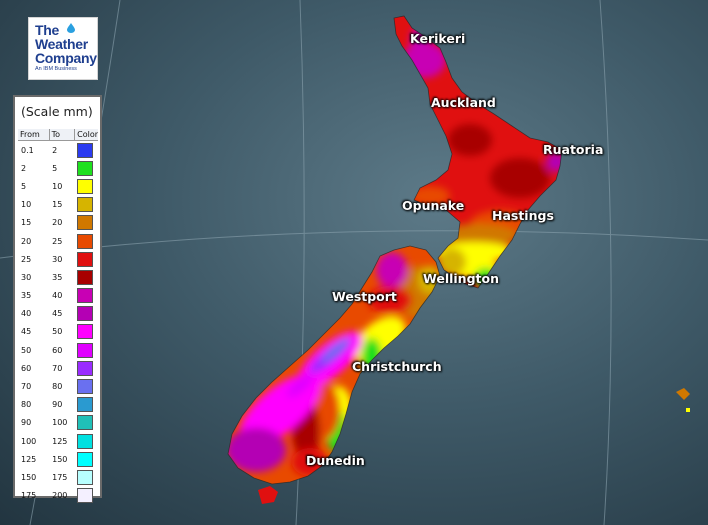 This screenshot has width=708, height=525. I want to click on legend-to-value: 2, so click(55, 150).